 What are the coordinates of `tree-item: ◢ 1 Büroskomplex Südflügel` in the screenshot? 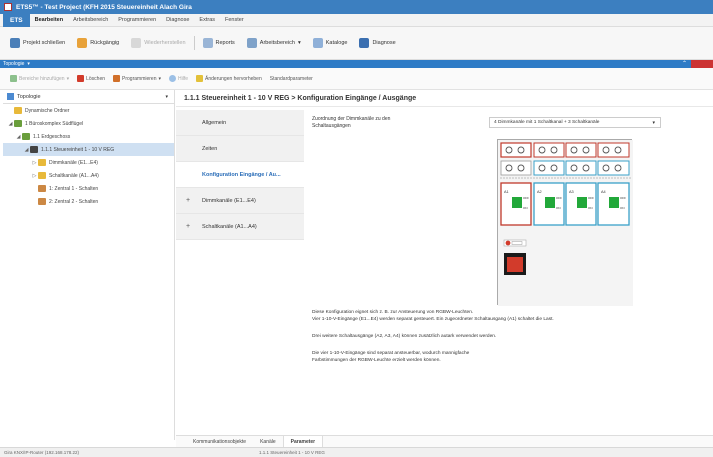 It's located at (88, 123).